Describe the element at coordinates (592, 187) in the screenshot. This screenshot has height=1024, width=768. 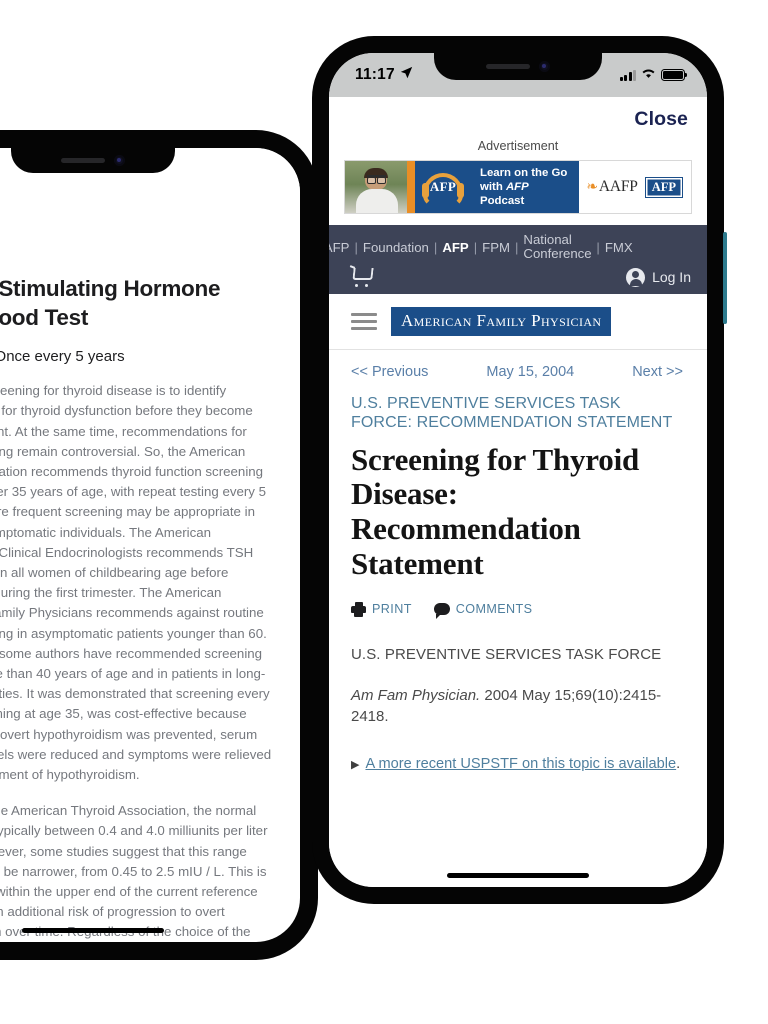
I see `flame-icon: ❧` at that location.